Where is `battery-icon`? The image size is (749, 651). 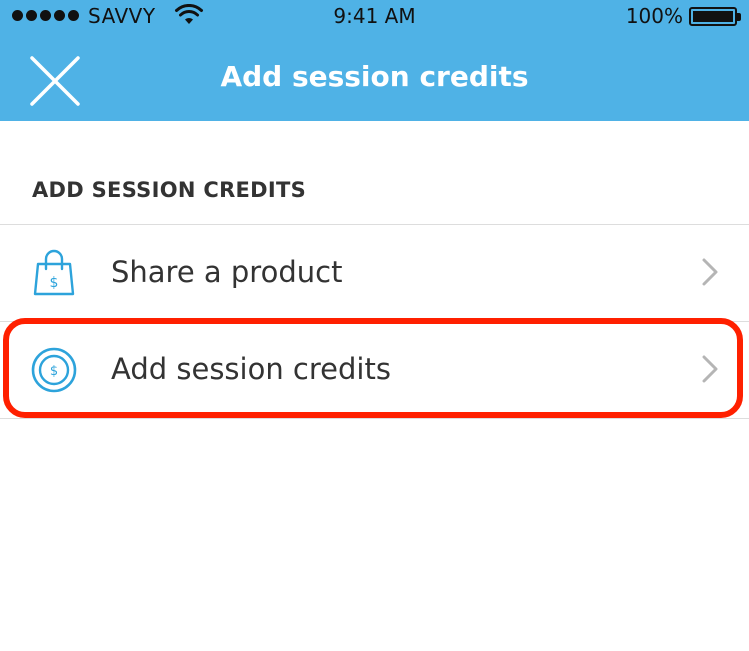
battery-icon is located at coordinates (715, 16).